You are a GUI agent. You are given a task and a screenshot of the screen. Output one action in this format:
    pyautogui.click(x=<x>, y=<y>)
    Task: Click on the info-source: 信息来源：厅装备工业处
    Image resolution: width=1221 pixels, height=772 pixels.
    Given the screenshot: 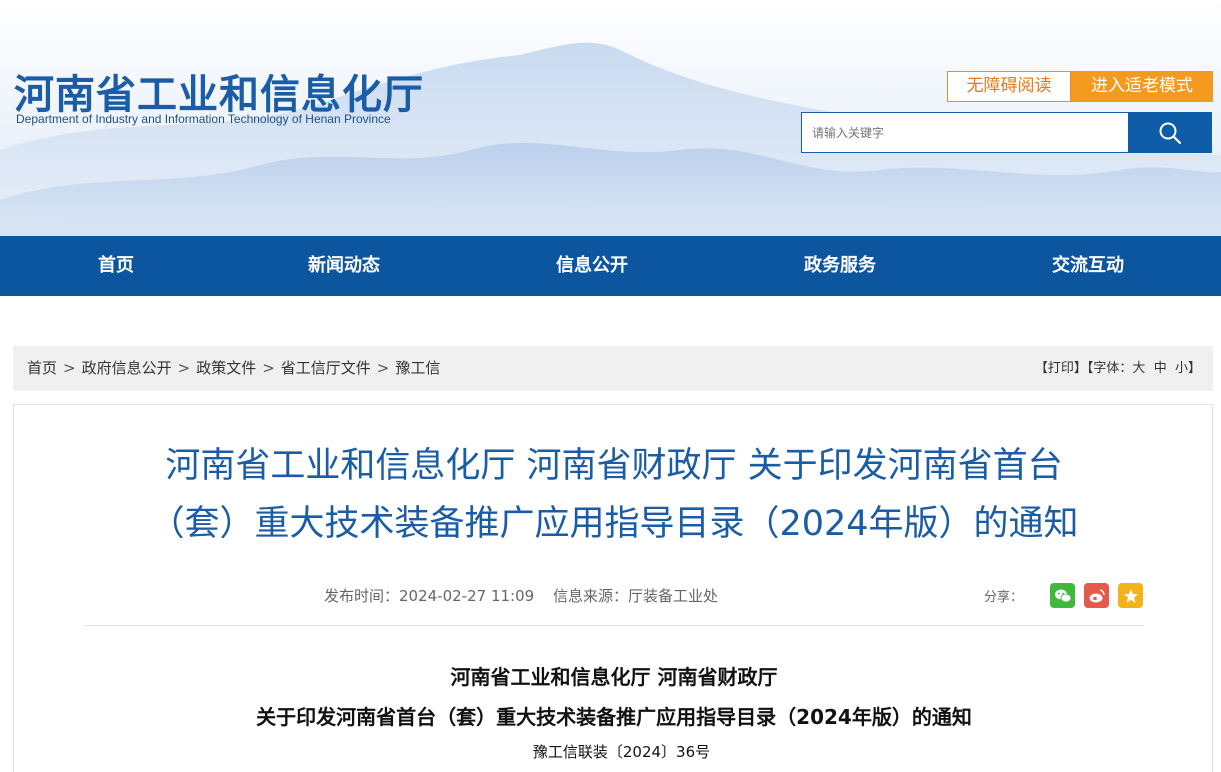 What is the action you would take?
    pyautogui.click(x=635, y=596)
    